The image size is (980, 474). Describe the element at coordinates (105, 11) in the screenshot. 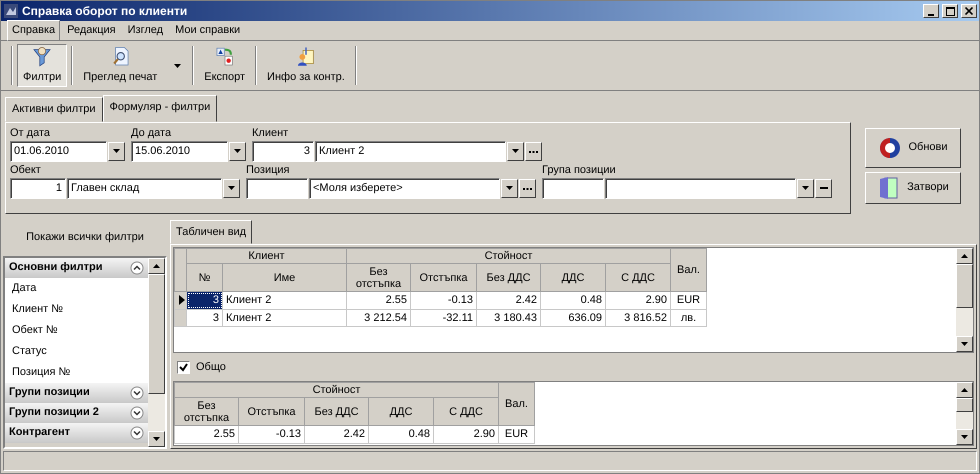

I see `window-title: Справка оборот по клиенти` at that location.